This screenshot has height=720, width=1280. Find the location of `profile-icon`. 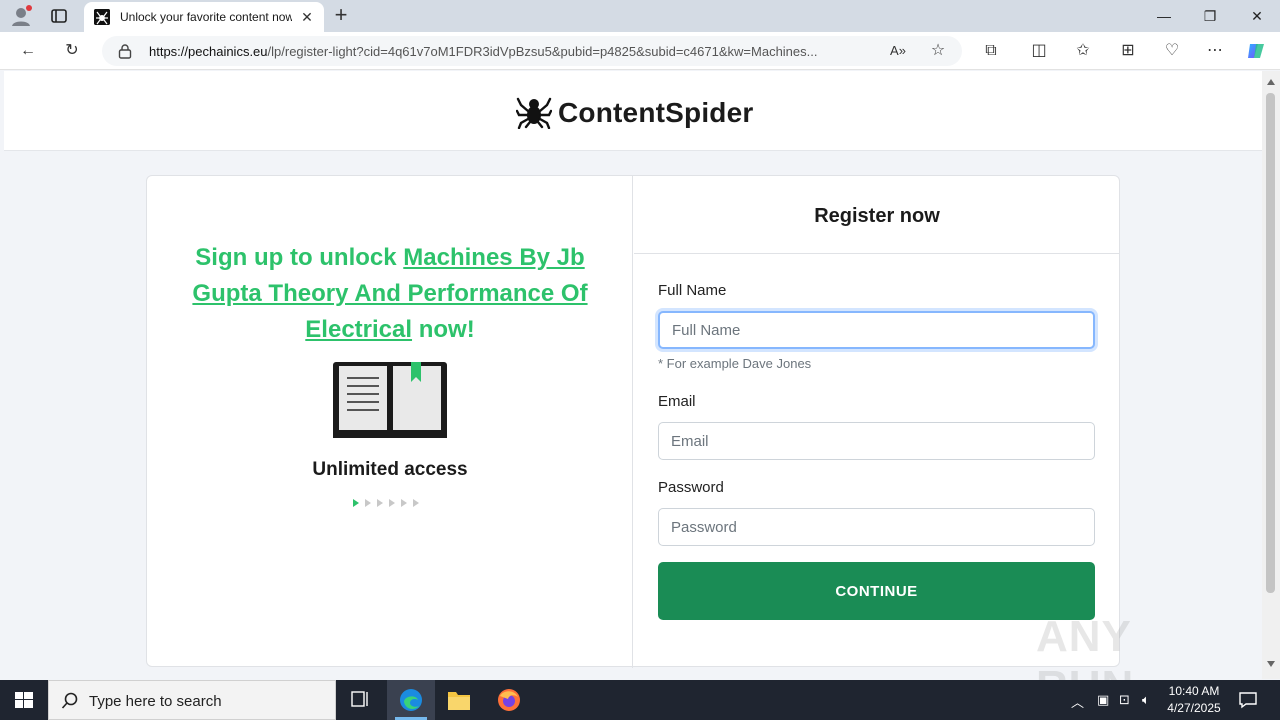

profile-icon is located at coordinates (21, 16).